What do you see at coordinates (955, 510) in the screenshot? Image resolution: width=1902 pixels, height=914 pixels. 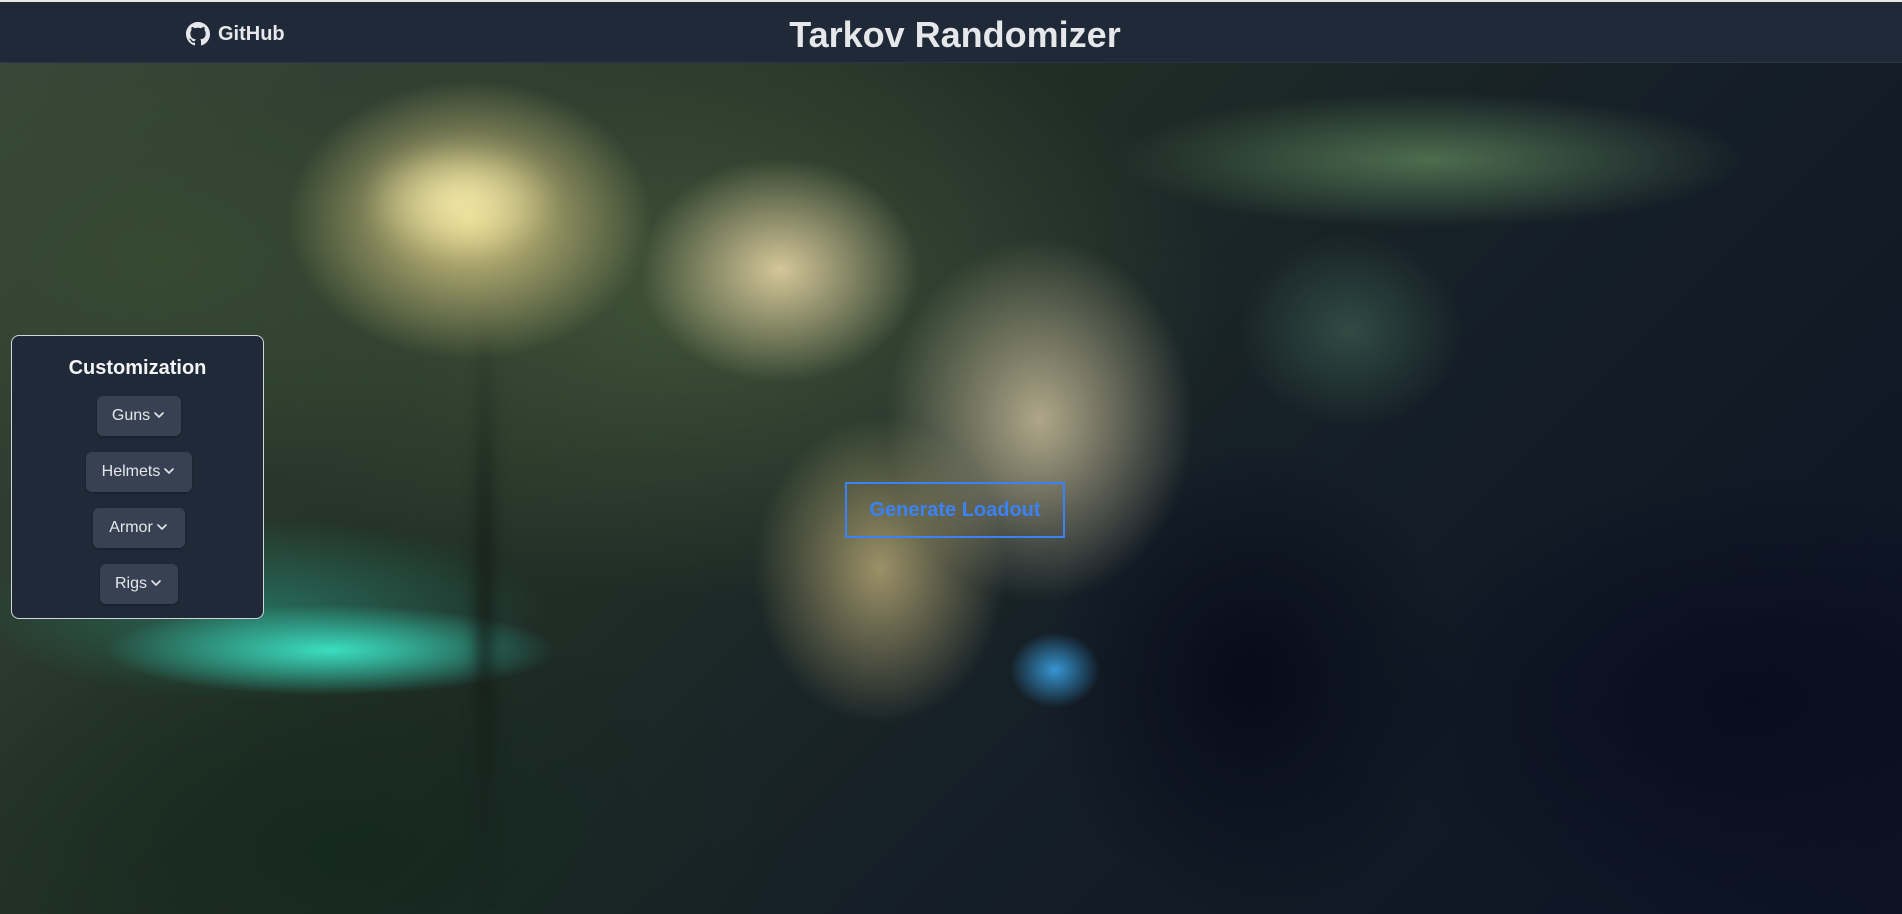 I see `generate-loadout-button: Generate Loadout` at bounding box center [955, 510].